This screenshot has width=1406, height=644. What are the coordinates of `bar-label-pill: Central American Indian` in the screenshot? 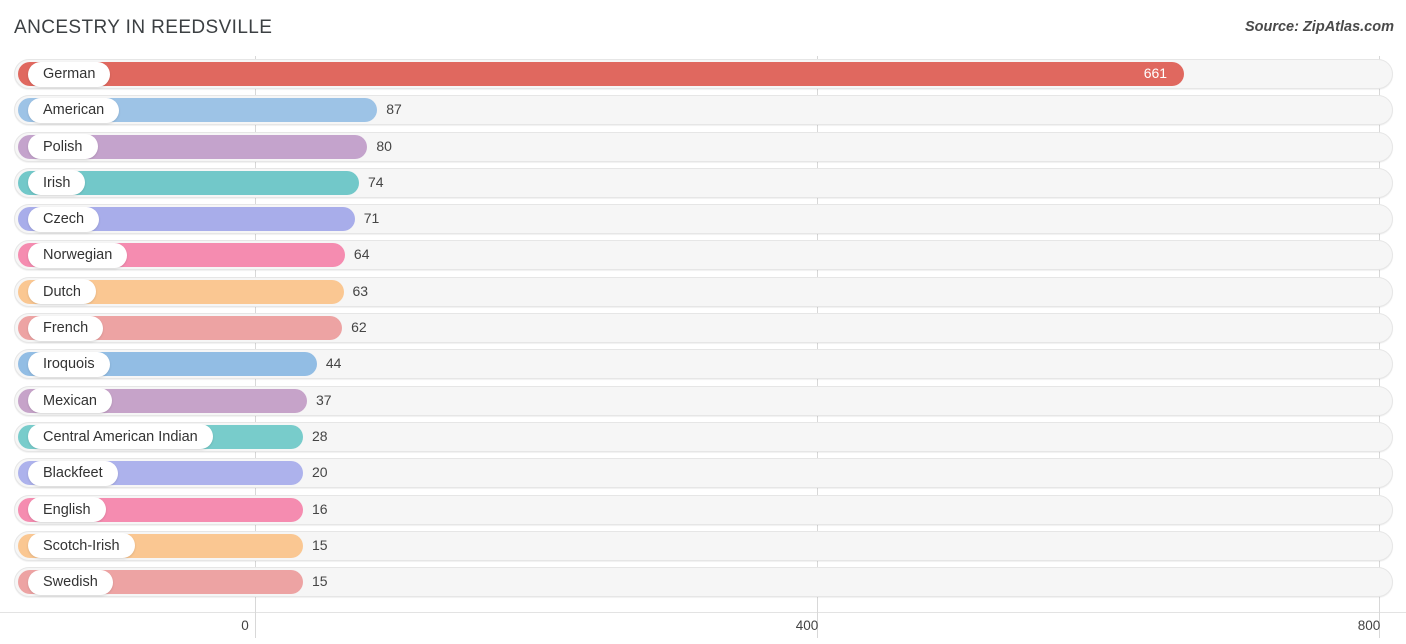 It's located at (120, 437).